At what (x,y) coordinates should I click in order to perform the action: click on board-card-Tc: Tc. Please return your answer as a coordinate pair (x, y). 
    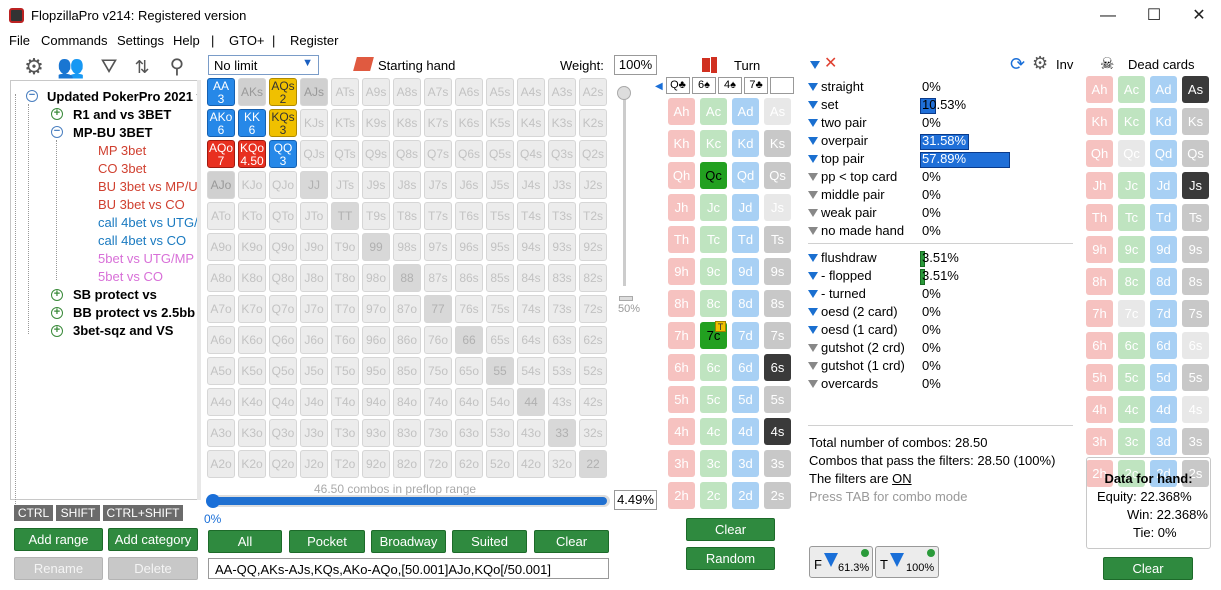
    Looking at the image, I should click on (713, 239).